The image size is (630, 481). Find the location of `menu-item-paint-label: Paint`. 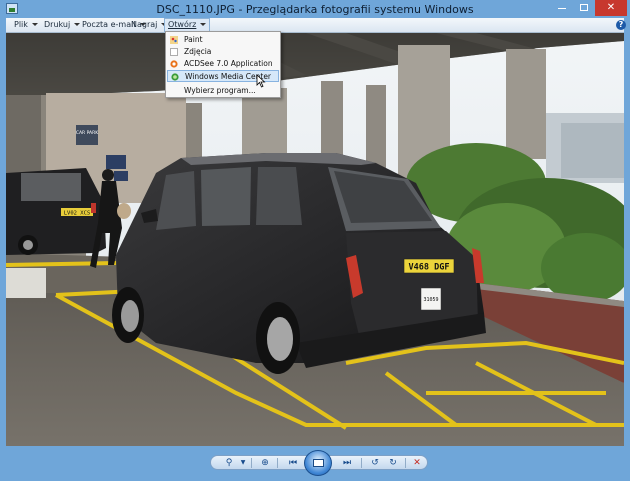

menu-item-paint-label: Paint is located at coordinates (193, 39).